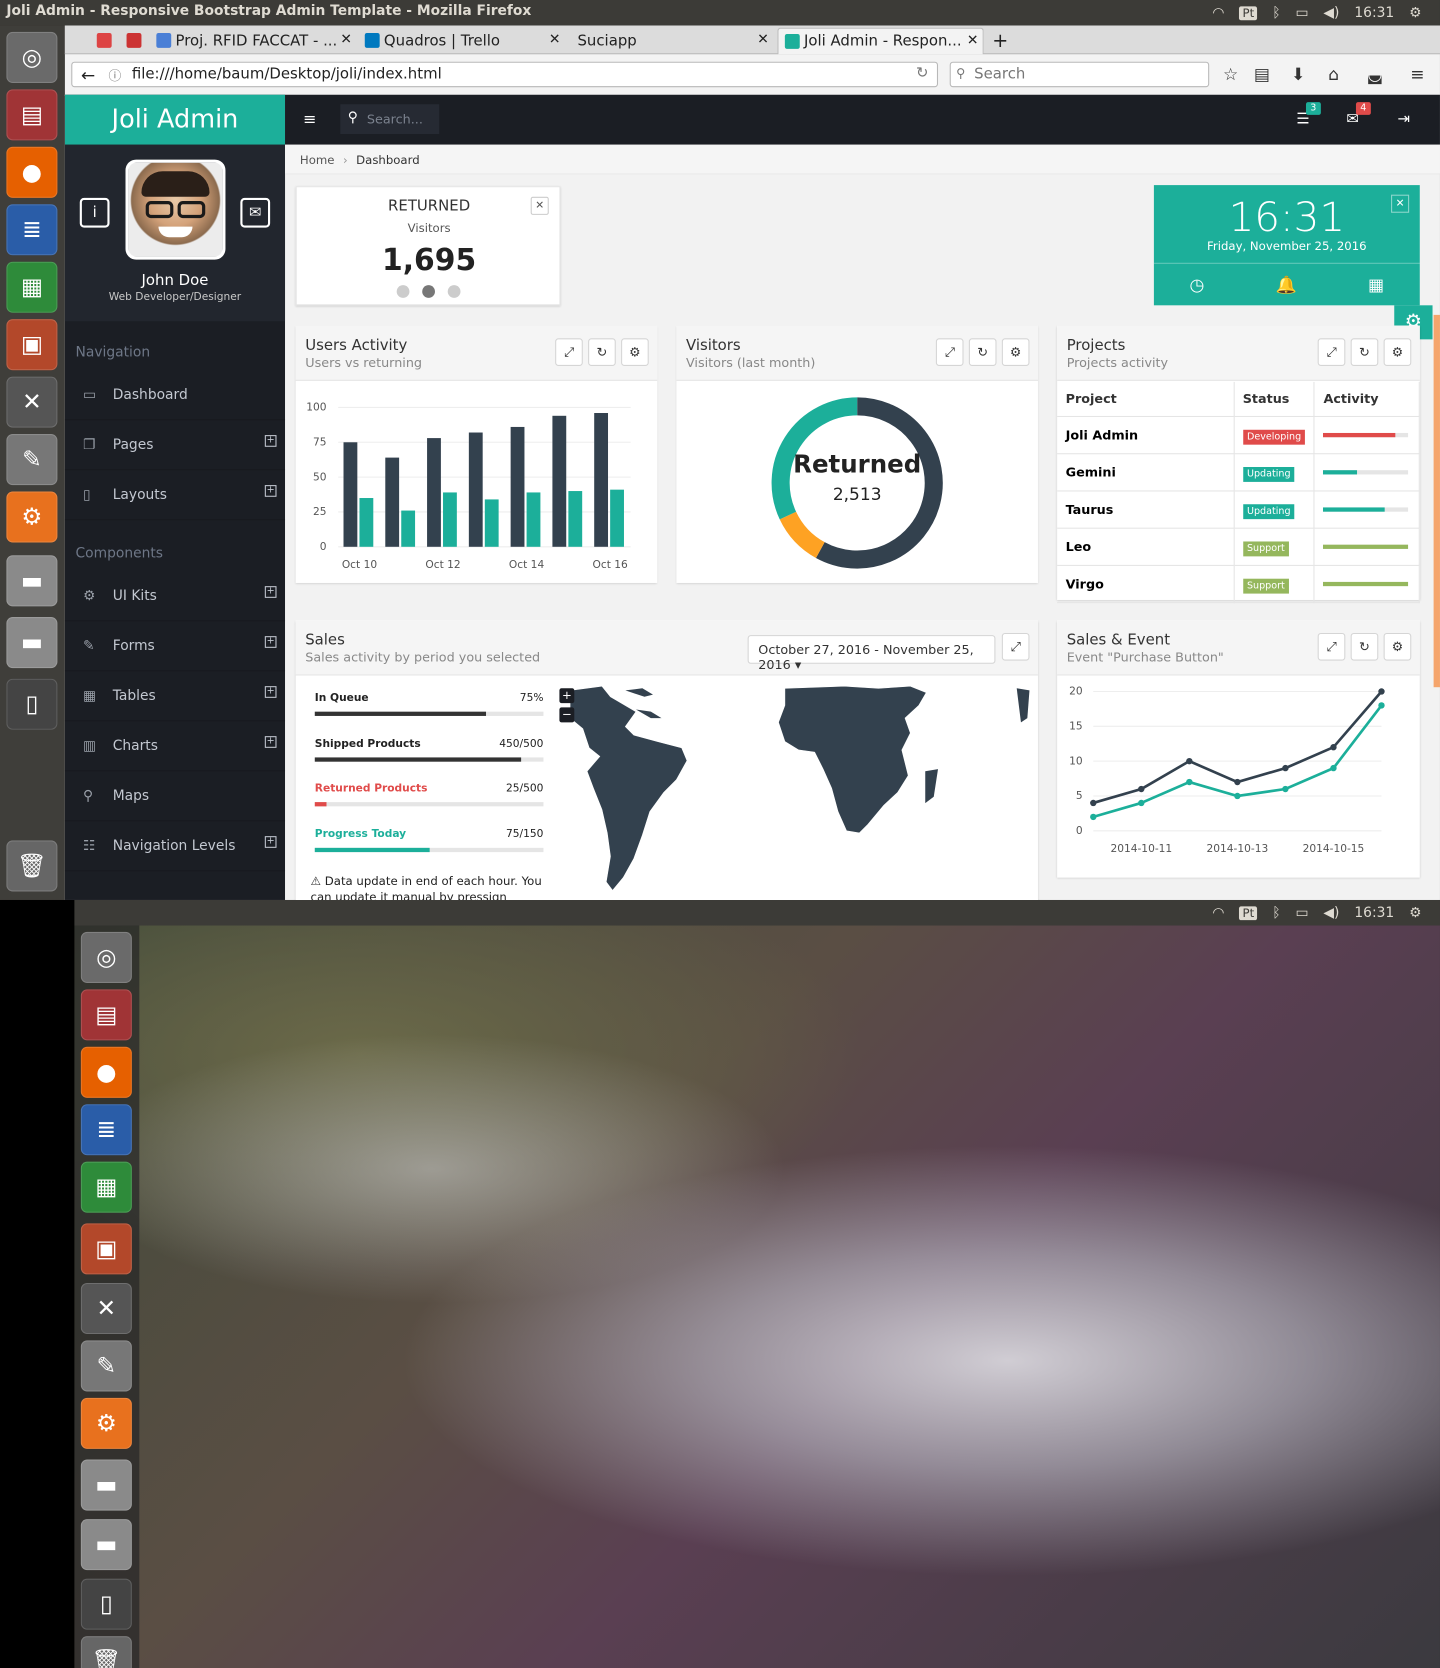 The height and width of the screenshot is (1668, 1440). I want to click on tab-trello: Quadros | Trello ✕, so click(461, 41).